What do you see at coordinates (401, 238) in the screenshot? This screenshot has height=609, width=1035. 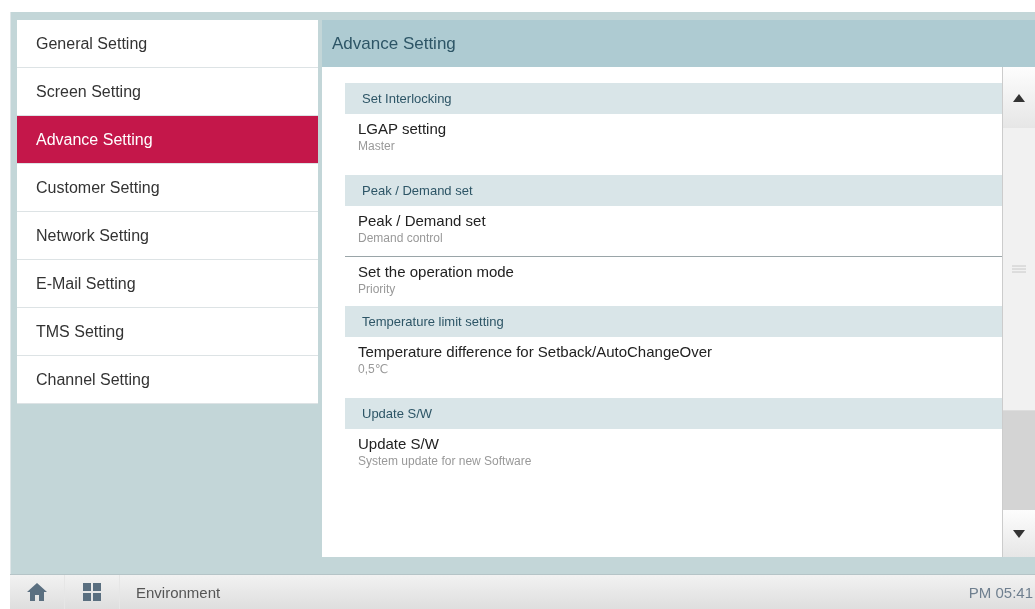 I see `setting-value: Demand control` at bounding box center [401, 238].